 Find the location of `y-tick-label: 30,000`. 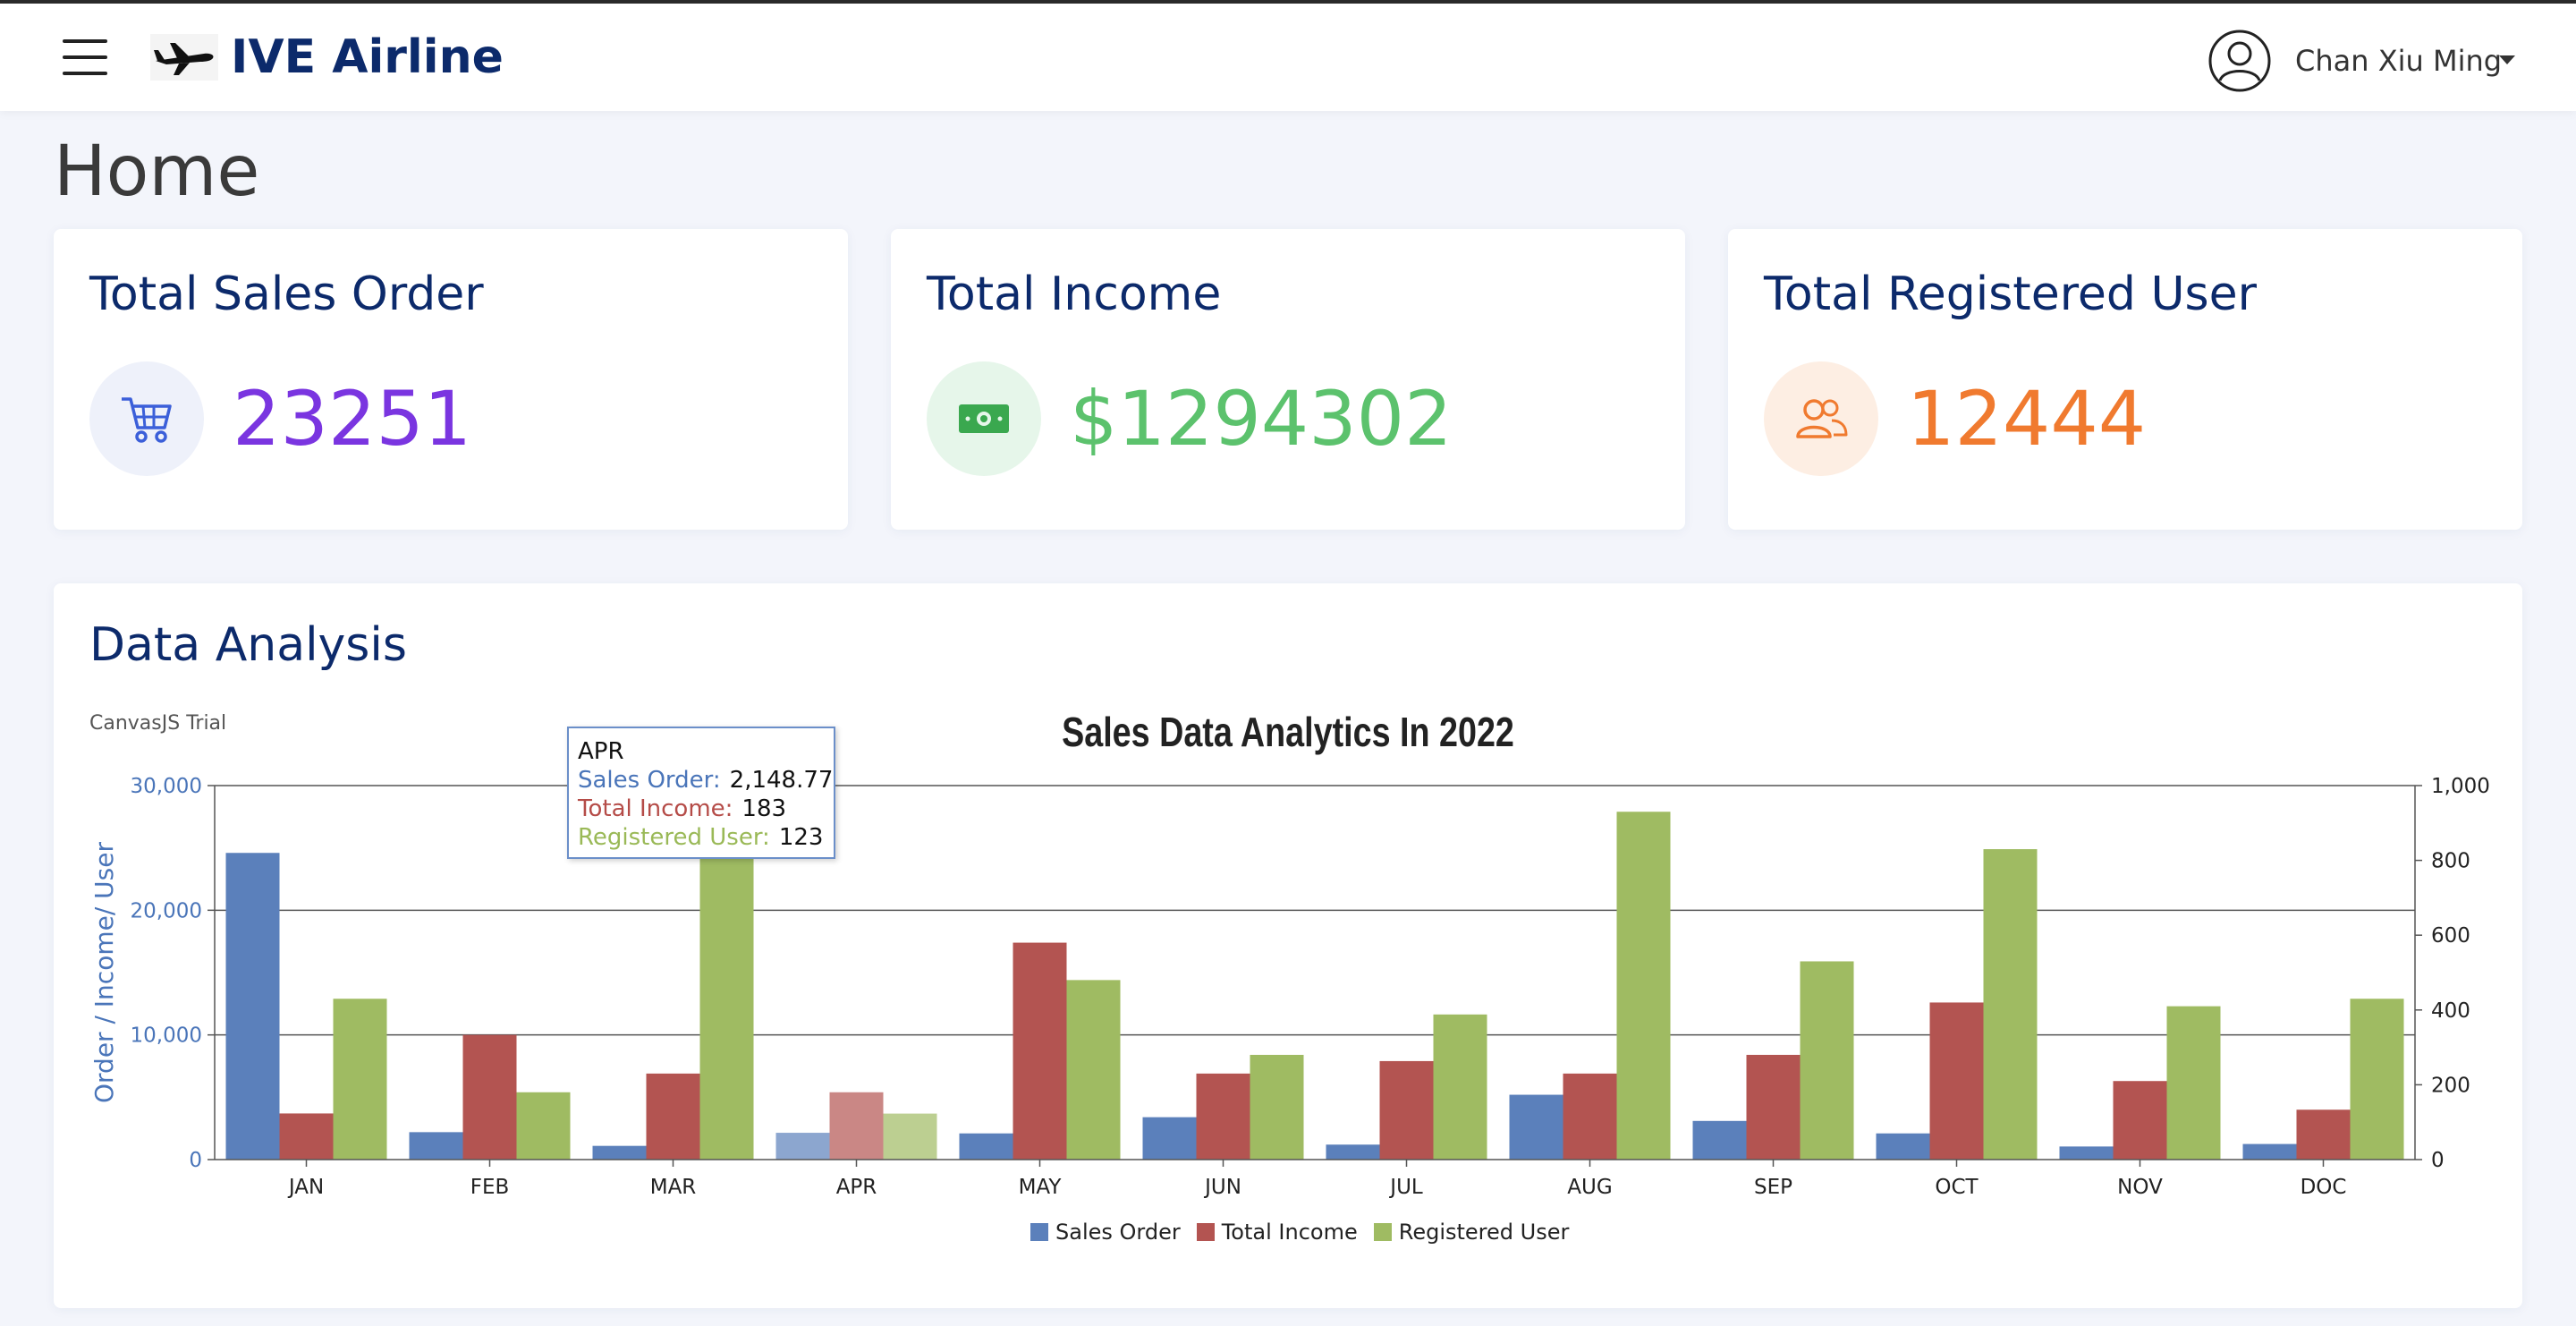

y-tick-label: 30,000 is located at coordinates (166, 786).